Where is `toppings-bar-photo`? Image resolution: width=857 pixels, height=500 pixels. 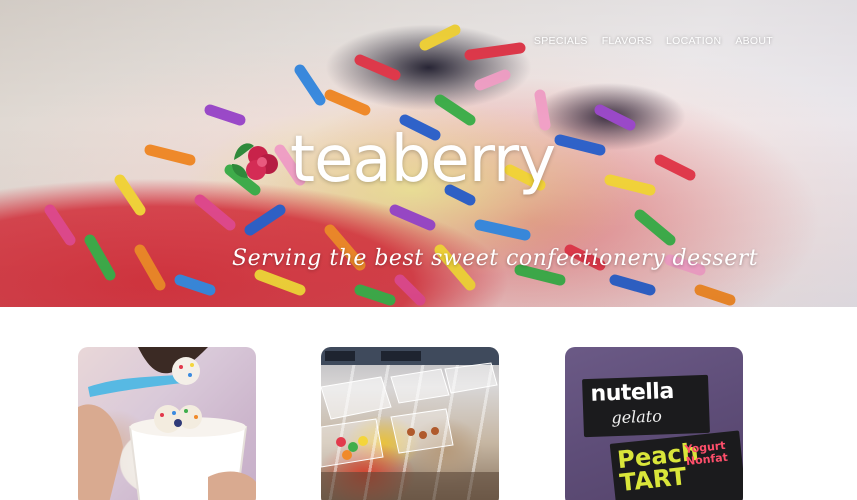
toppings-bar-photo is located at coordinates (410, 423).